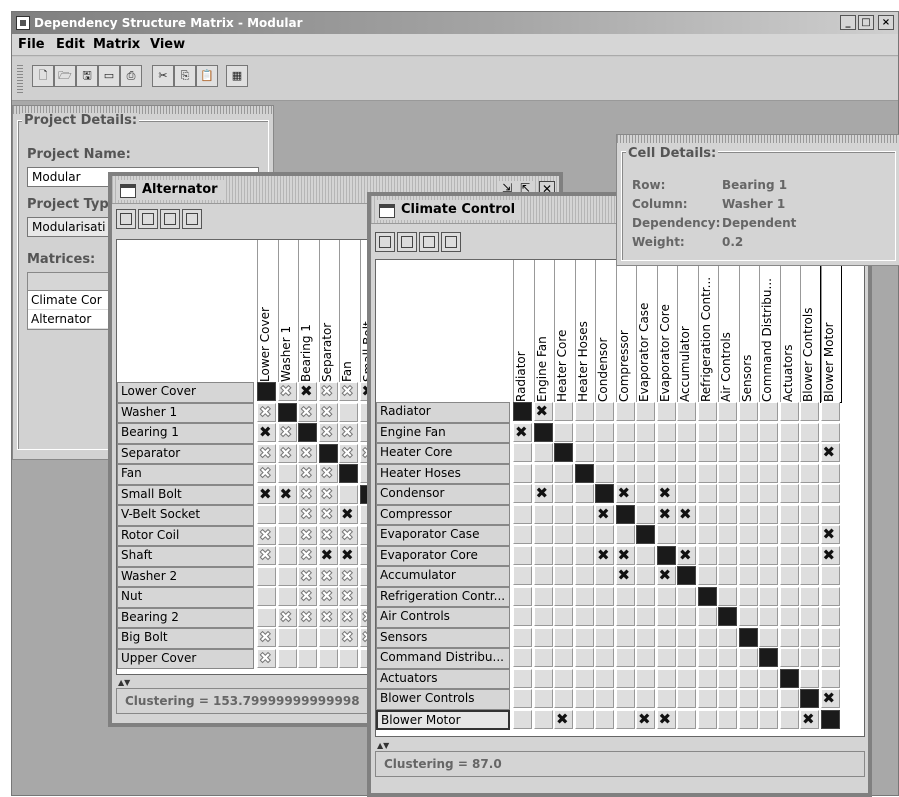  What do you see at coordinates (267, 311) in the screenshot?
I see `column-header: Lower Cover` at bounding box center [267, 311].